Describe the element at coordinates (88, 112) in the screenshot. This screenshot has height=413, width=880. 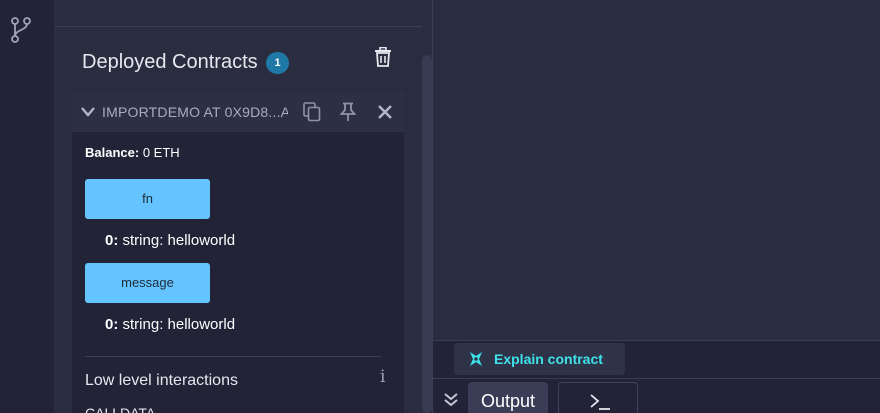
I see `chevron-down-icon` at that location.